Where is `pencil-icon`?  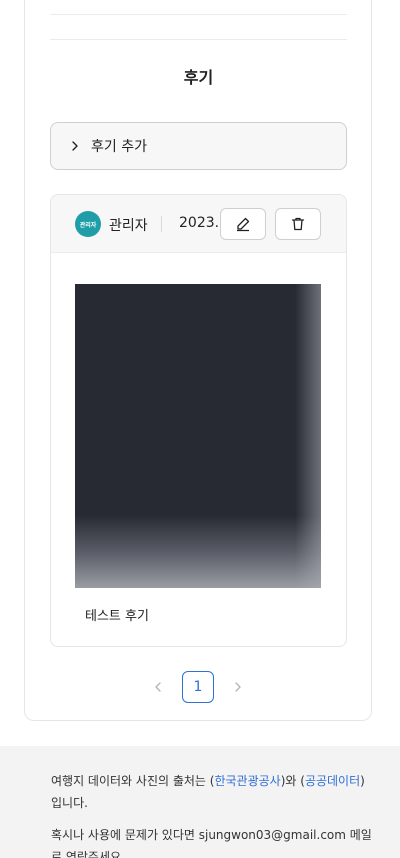
pencil-icon is located at coordinates (243, 224).